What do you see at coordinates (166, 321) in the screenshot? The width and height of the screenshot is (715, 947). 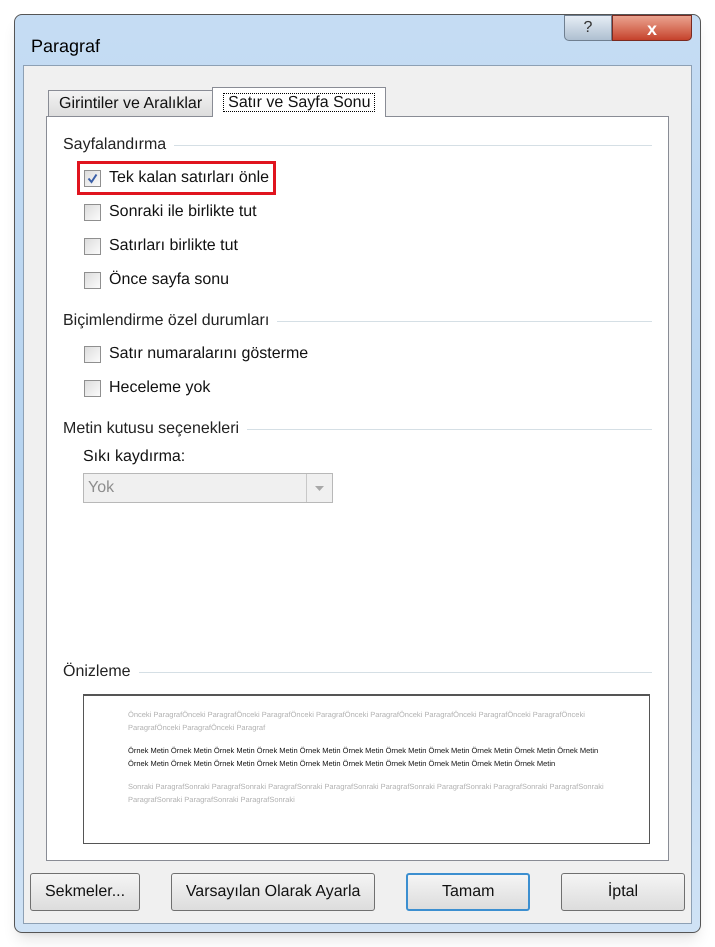 I see `section-title: Biçimlendirme özel durumları` at bounding box center [166, 321].